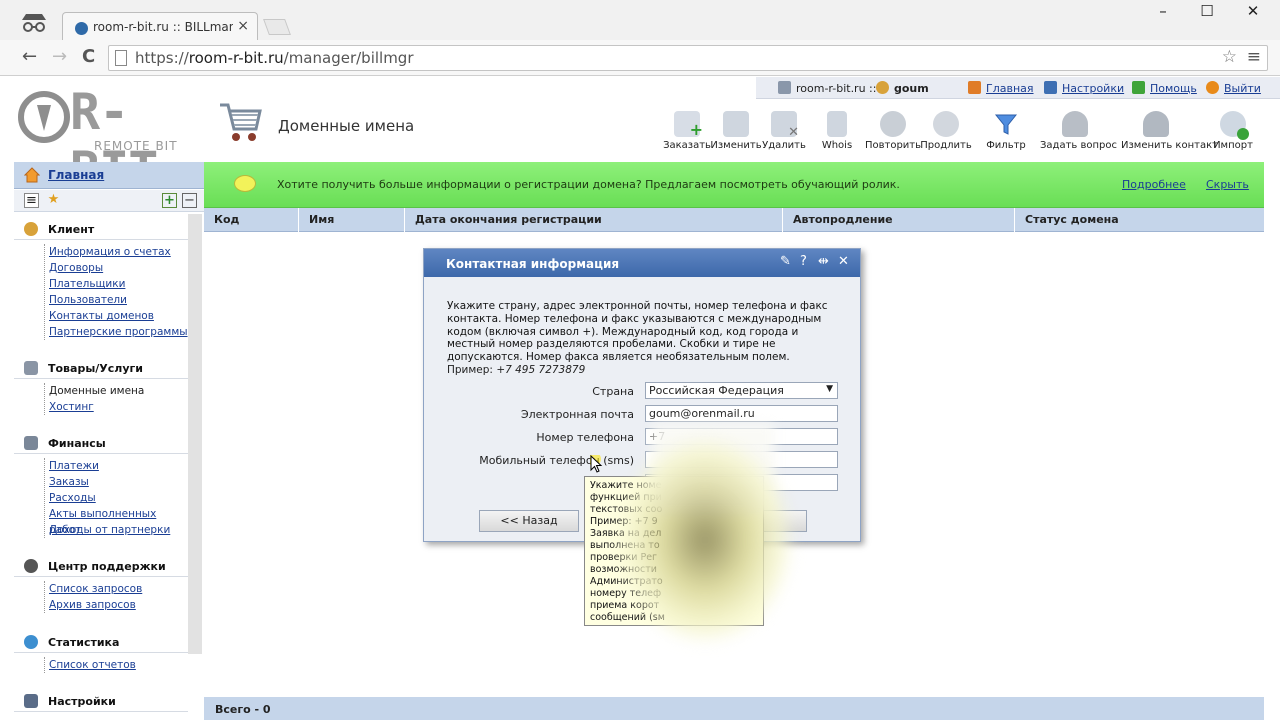 The height and width of the screenshot is (720, 1280). What do you see at coordinates (533, 264) in the screenshot?
I see `dialog-title: Контактная информация` at bounding box center [533, 264].